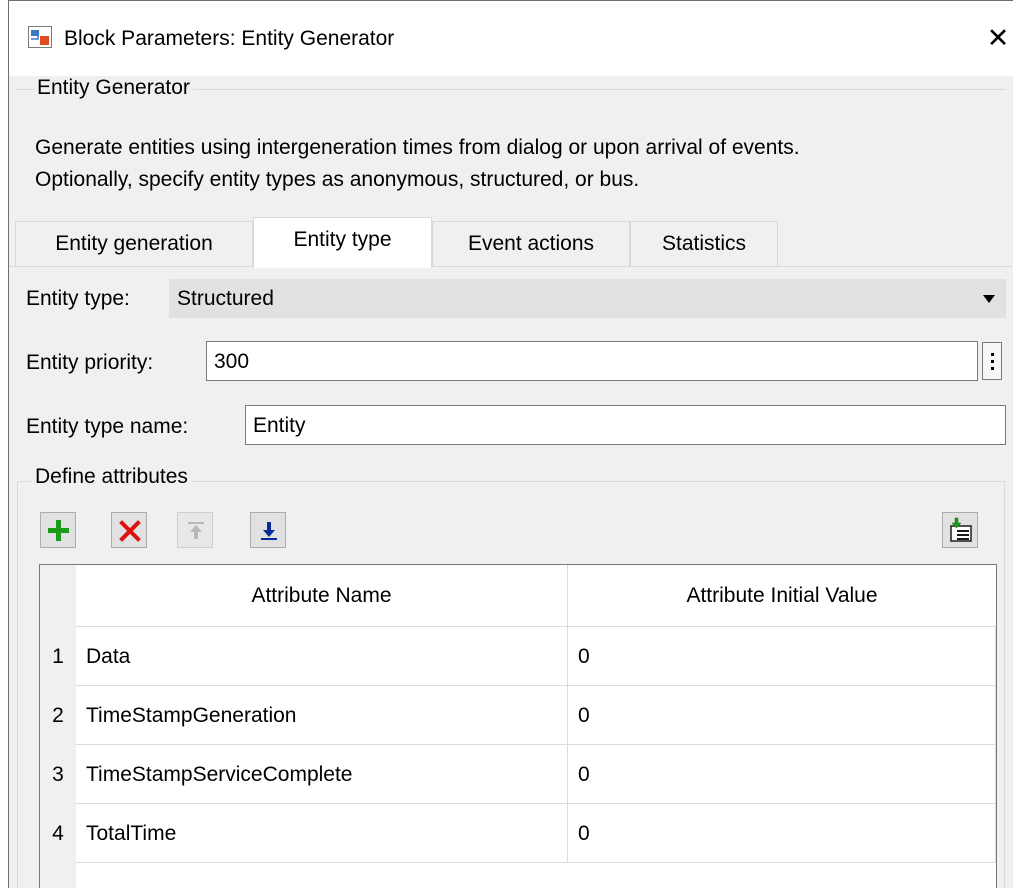 This screenshot has height=888, width=1013. What do you see at coordinates (321, 596) in the screenshot?
I see `column-header-attribute-name: Attribute Name` at bounding box center [321, 596].